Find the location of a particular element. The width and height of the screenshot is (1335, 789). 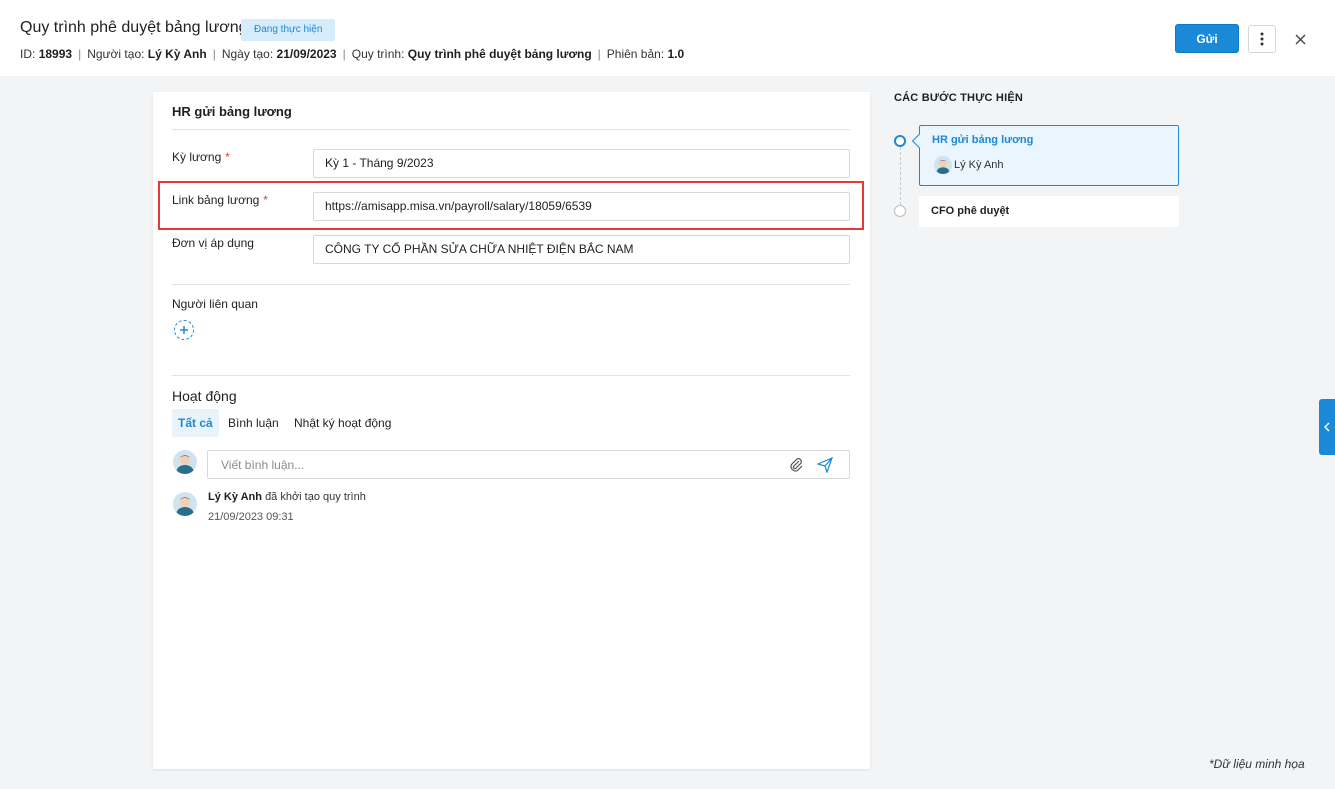

more-vertical-icon is located at coordinates (1262, 39).